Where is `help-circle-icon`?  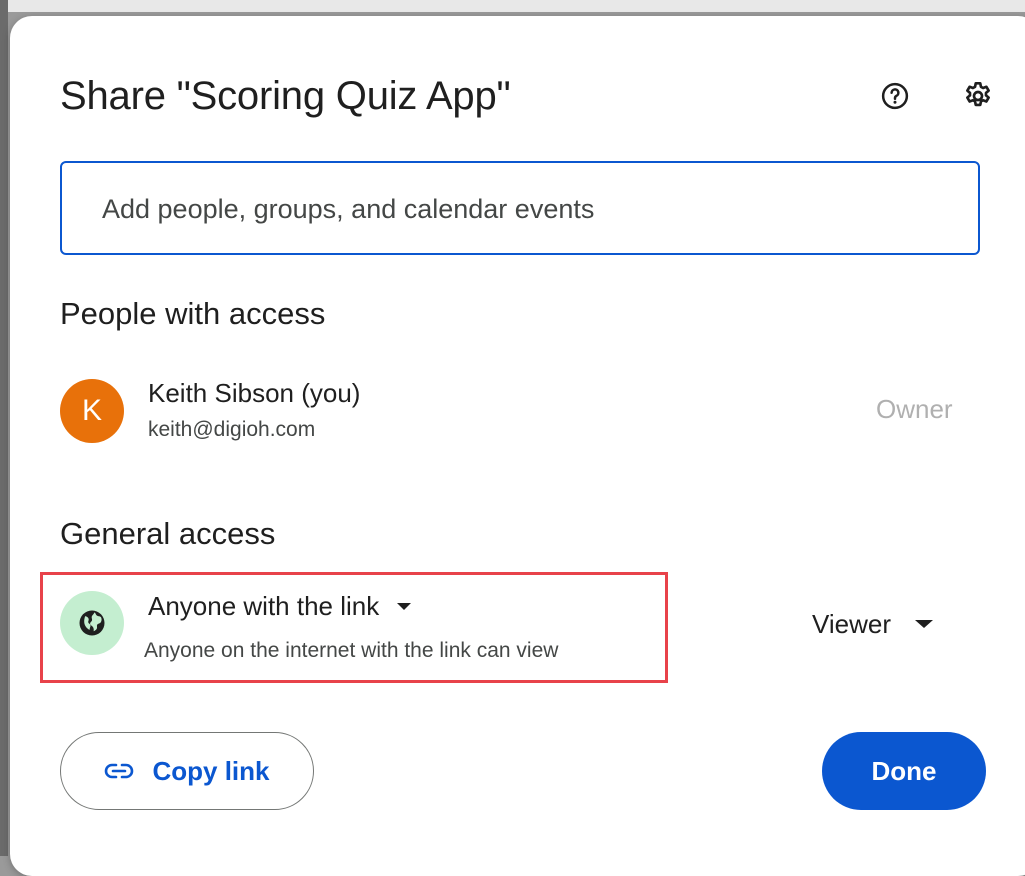
help-circle-icon is located at coordinates (895, 96).